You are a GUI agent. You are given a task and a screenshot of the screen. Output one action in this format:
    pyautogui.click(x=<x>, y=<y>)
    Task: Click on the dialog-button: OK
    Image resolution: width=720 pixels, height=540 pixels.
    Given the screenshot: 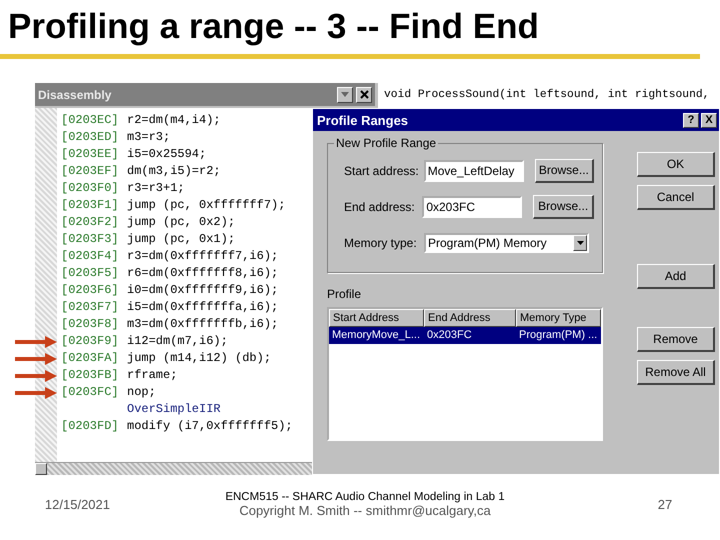 What is the action you would take?
    pyautogui.click(x=676, y=164)
    